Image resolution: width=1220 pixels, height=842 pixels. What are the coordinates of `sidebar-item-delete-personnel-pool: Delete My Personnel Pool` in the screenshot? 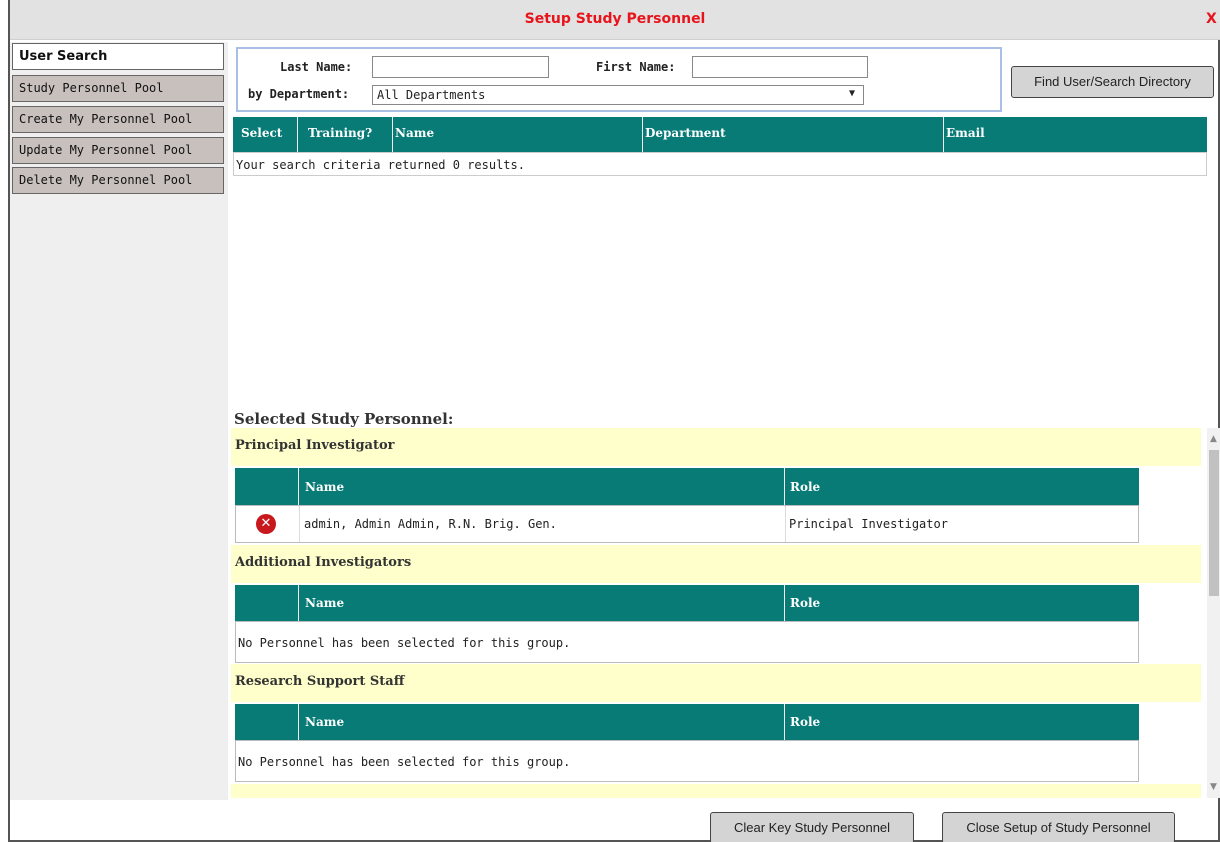 It's located at (118, 180).